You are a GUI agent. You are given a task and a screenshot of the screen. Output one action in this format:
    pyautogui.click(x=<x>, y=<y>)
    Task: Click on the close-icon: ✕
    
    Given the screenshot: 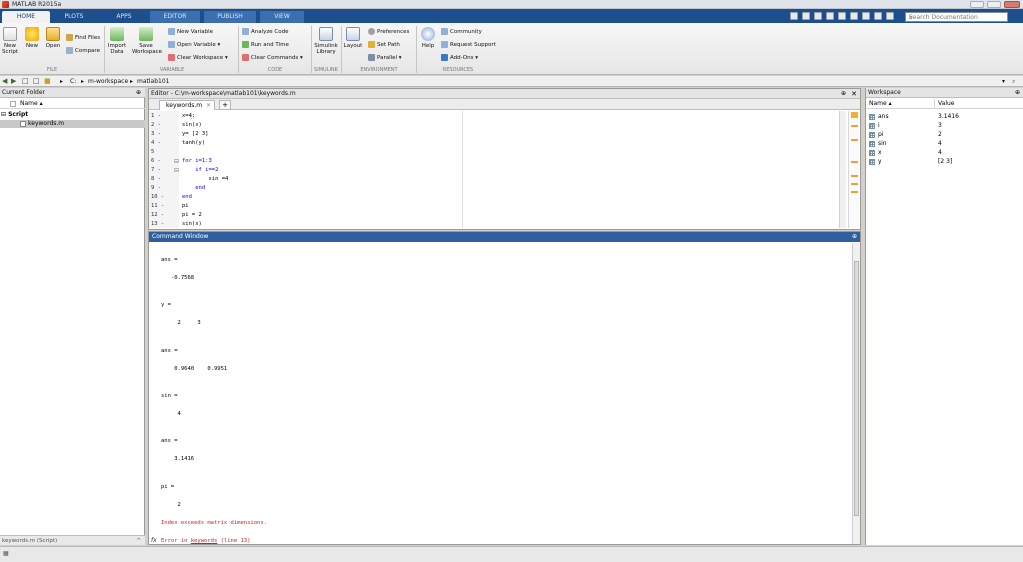 What is the action you would take?
    pyautogui.click(x=854, y=94)
    